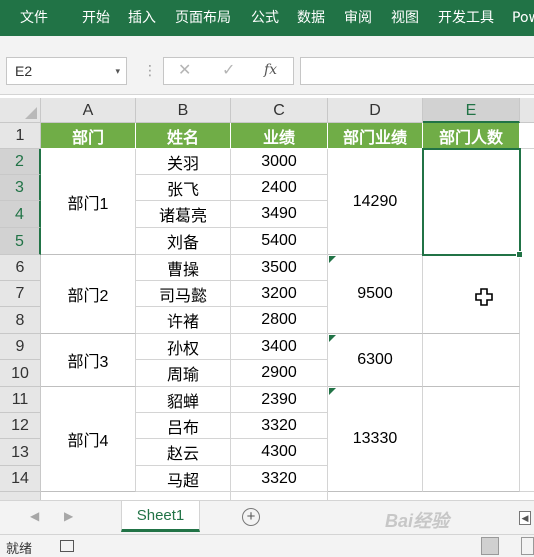 Image resolution: width=534 pixels, height=557 pixels. Describe the element at coordinates (34, 18) in the screenshot. I see `tab-file: 文件` at that location.